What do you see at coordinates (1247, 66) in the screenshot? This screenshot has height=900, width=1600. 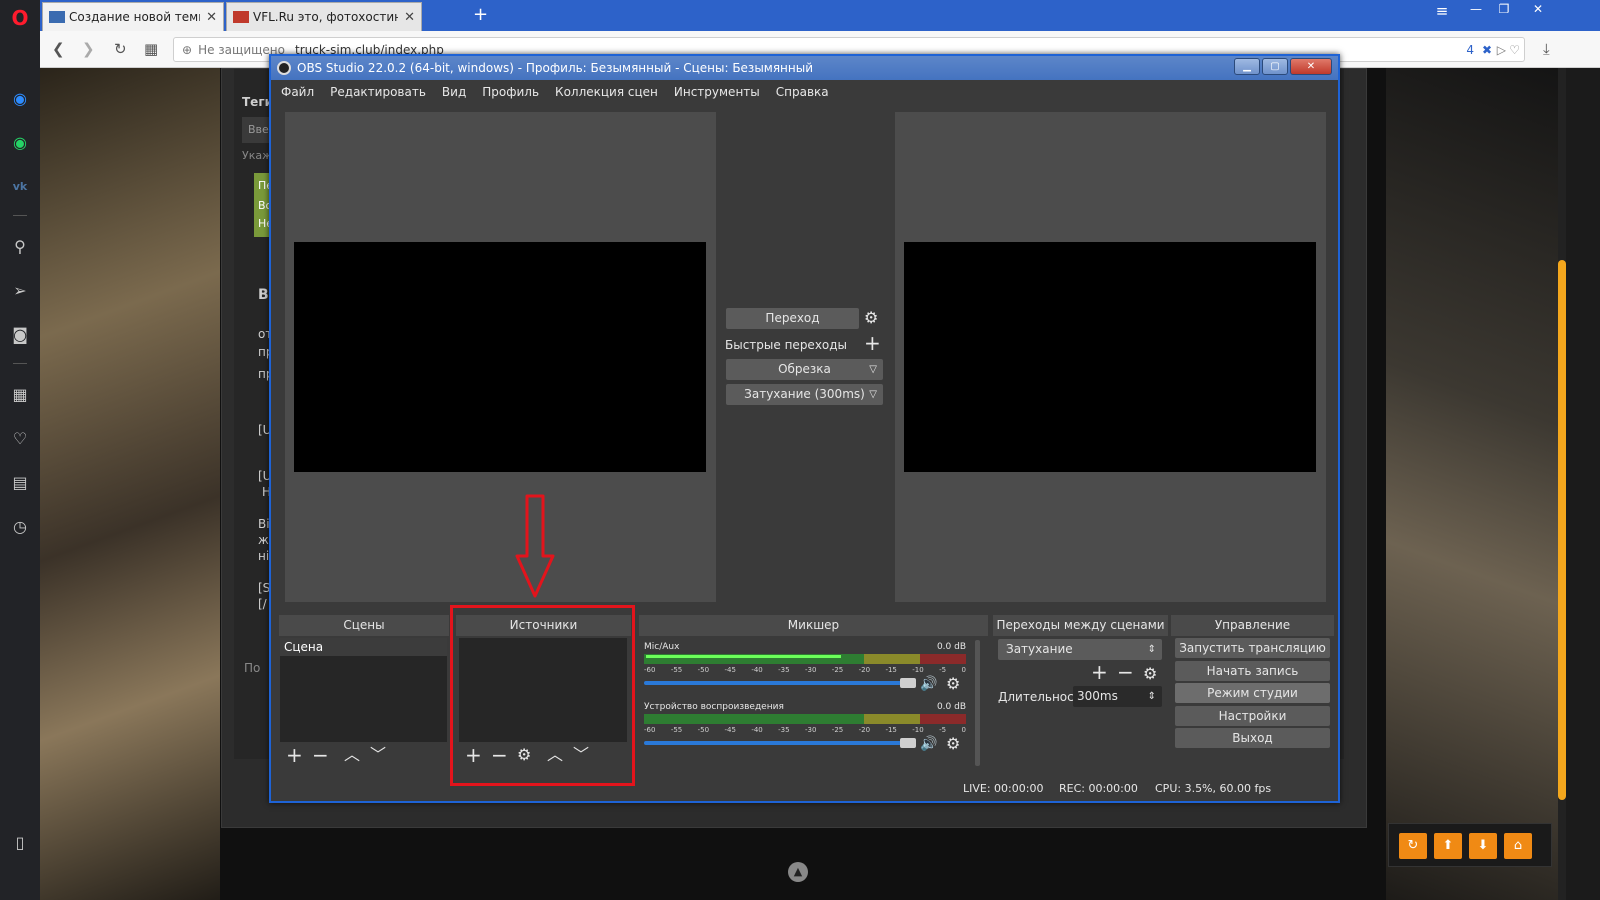 I see `obs-minimize-icon: ▁` at bounding box center [1247, 66].